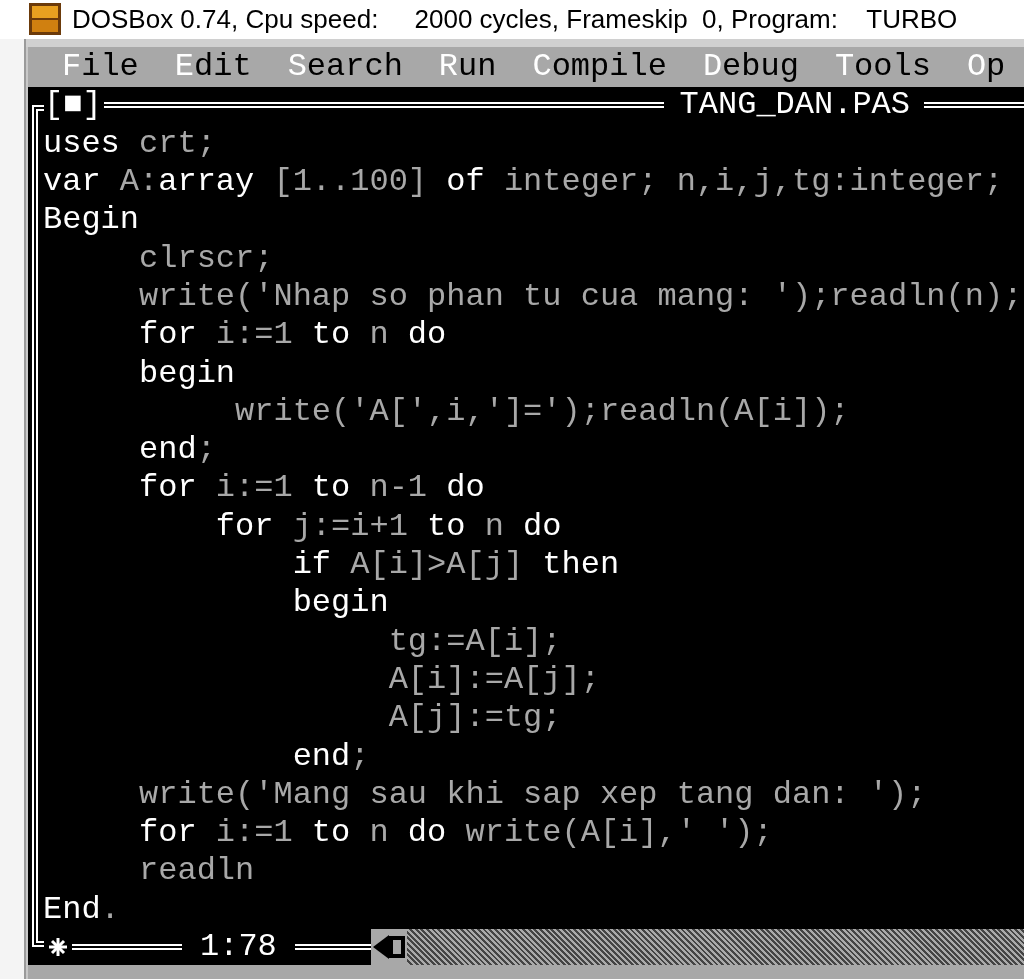 The width and height of the screenshot is (1024, 979). Describe the element at coordinates (388, 527) in the screenshot. I see `code-line: for j:=i+1 to n do` at that location.